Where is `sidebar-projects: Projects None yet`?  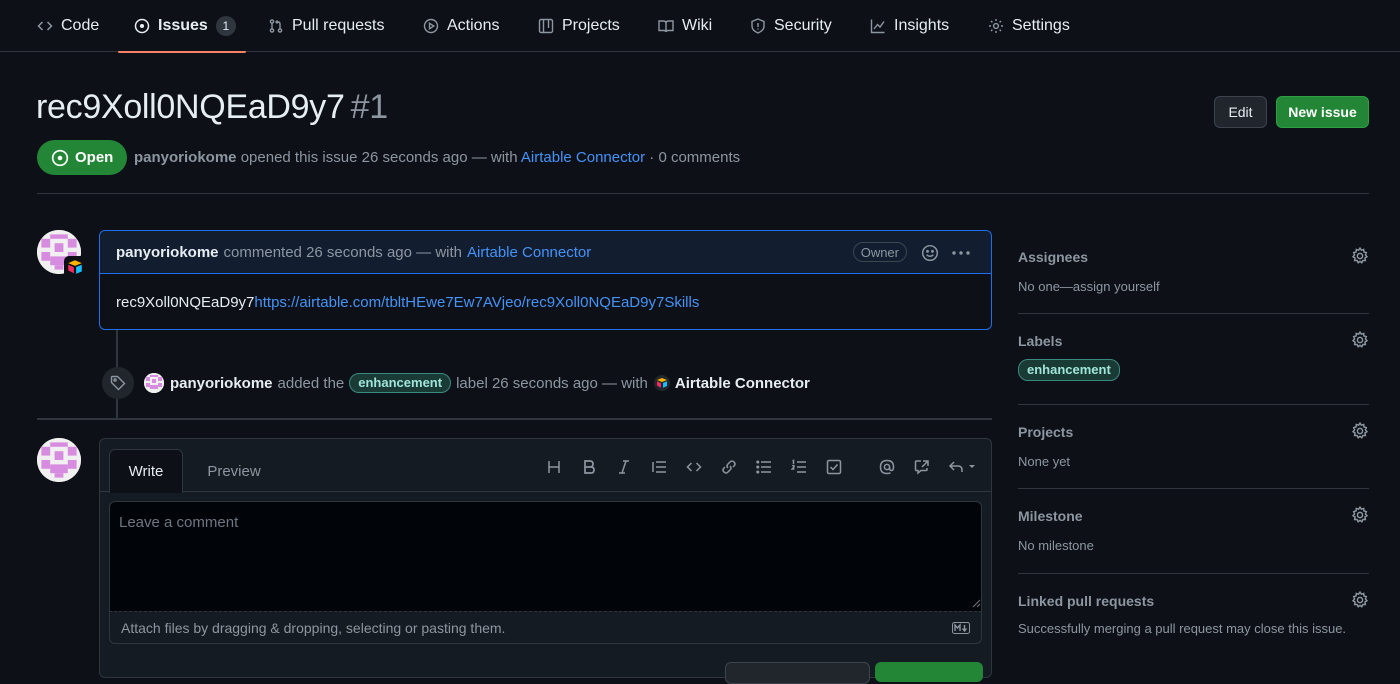
sidebar-projects: Projects None yet is located at coordinates (1193, 447).